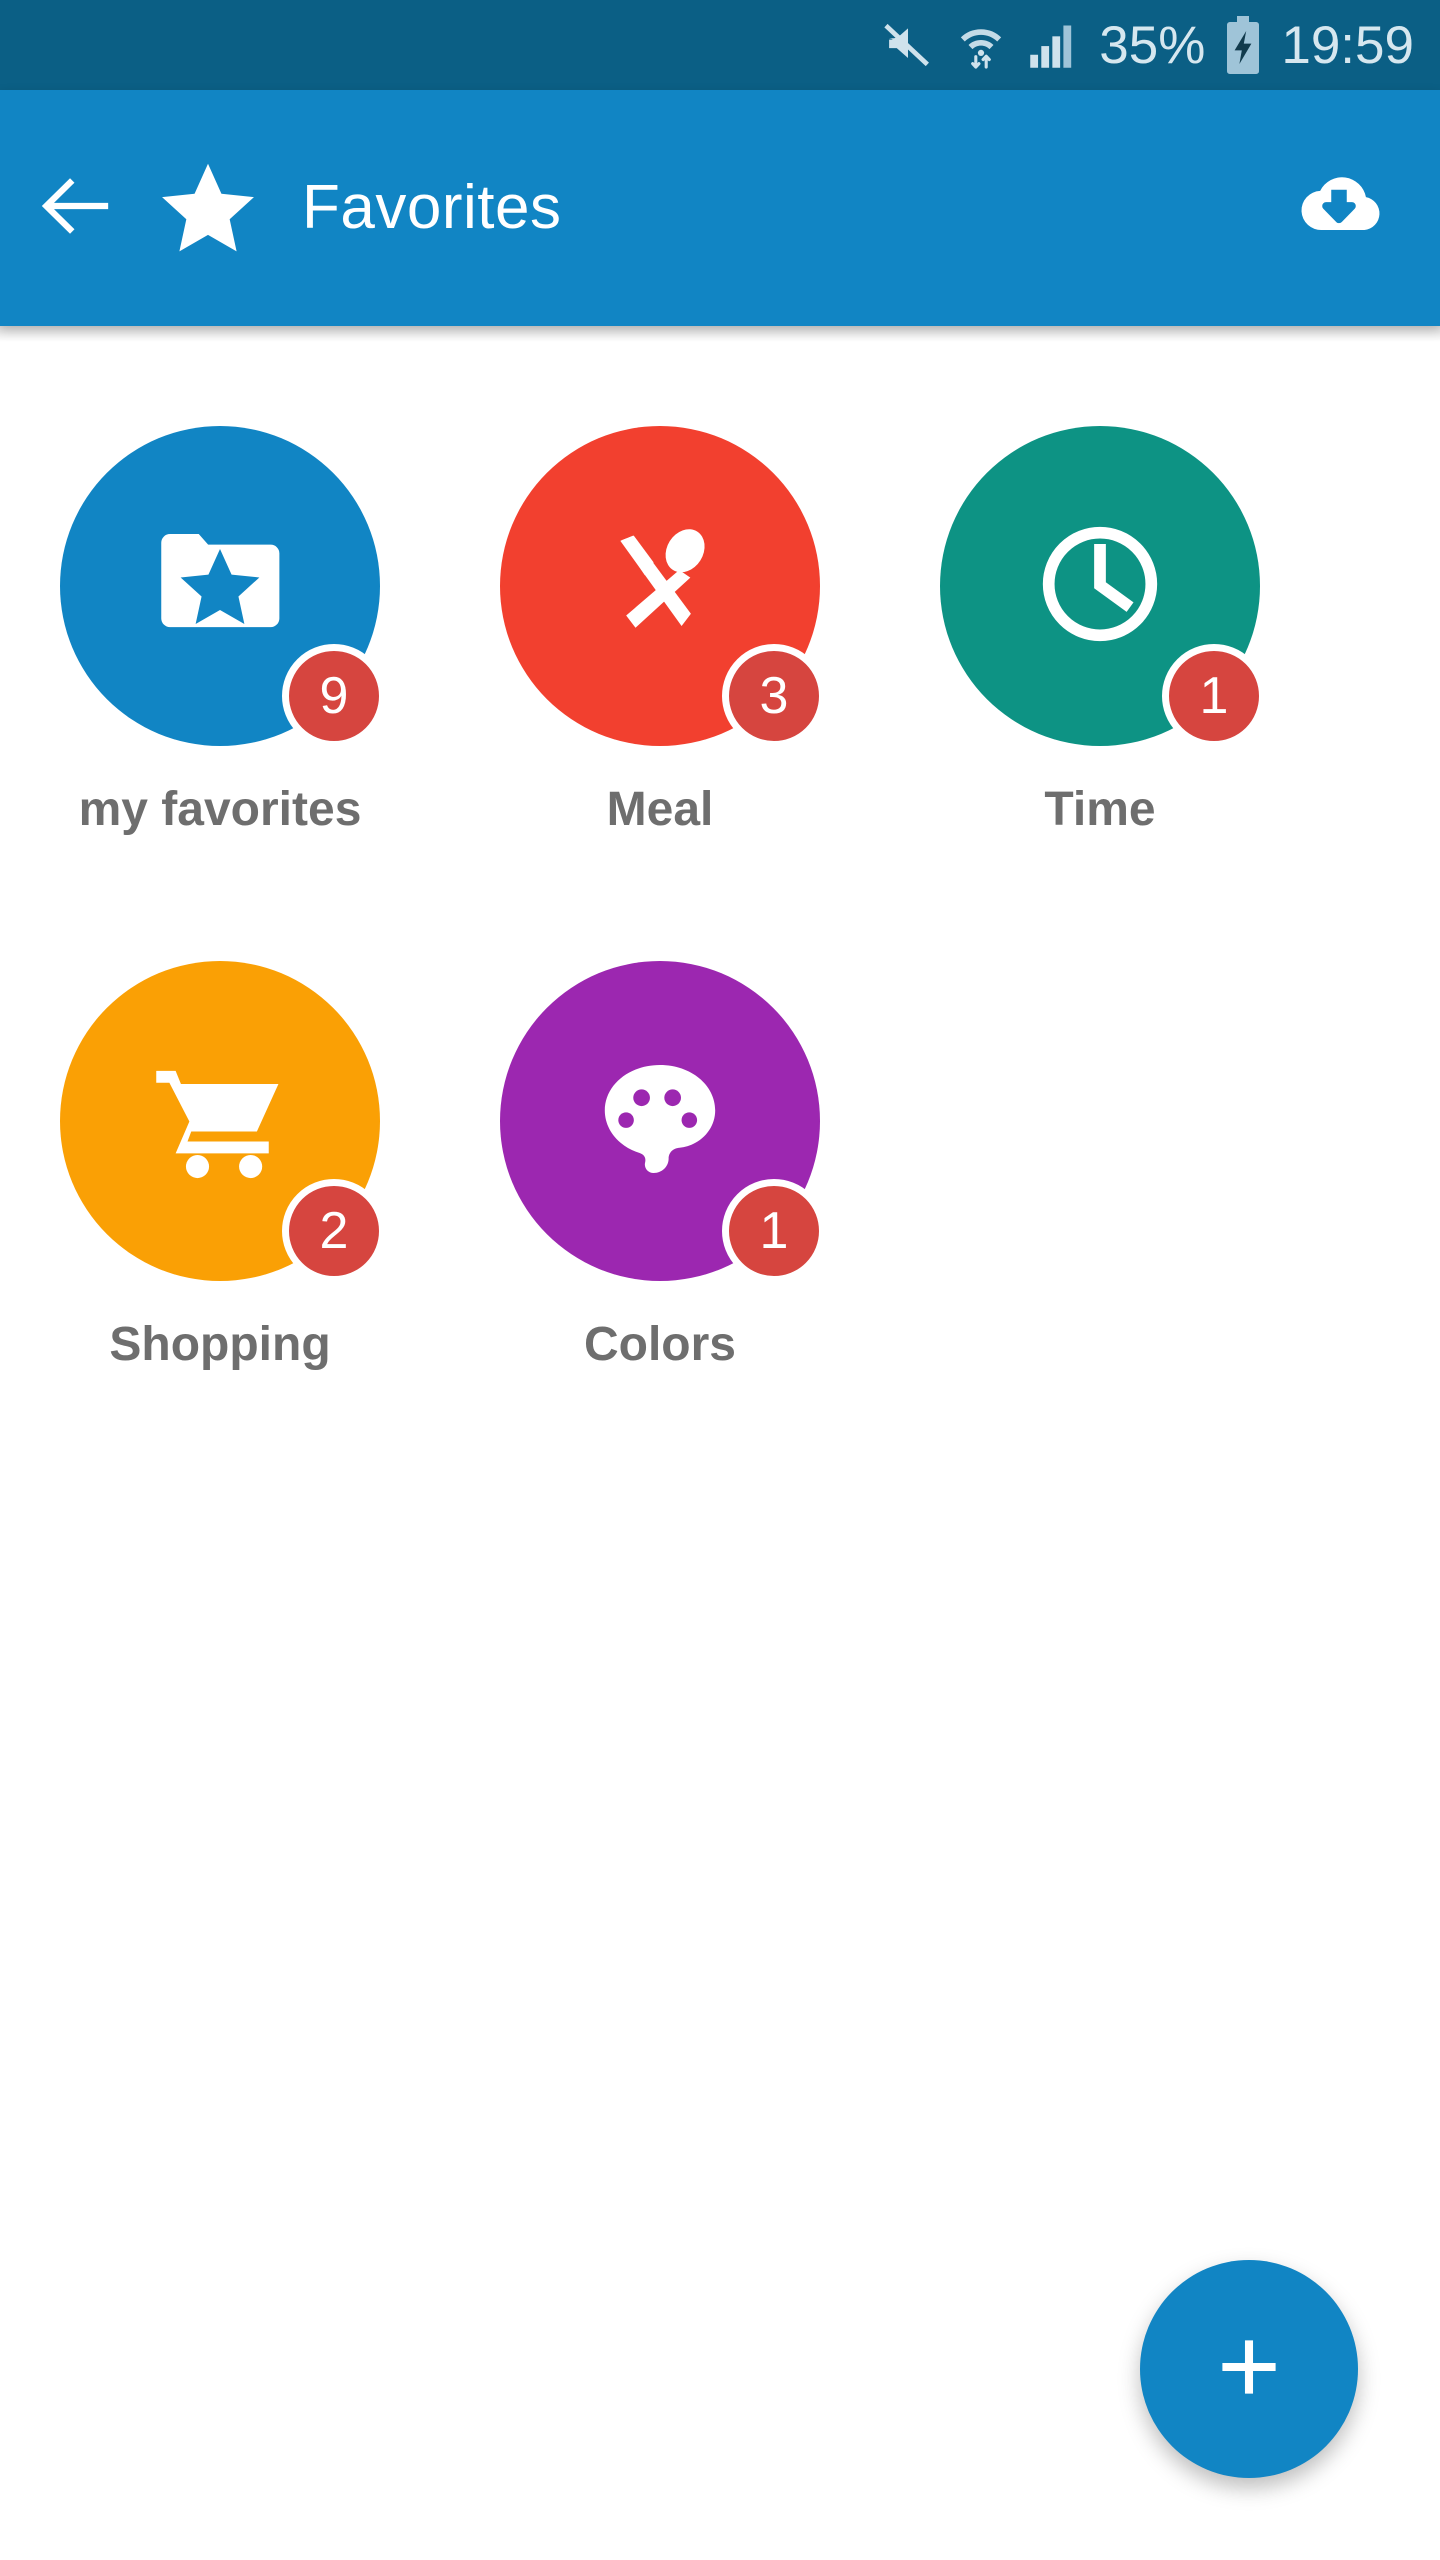  What do you see at coordinates (774, 696) in the screenshot?
I see `badge-count: 3` at bounding box center [774, 696].